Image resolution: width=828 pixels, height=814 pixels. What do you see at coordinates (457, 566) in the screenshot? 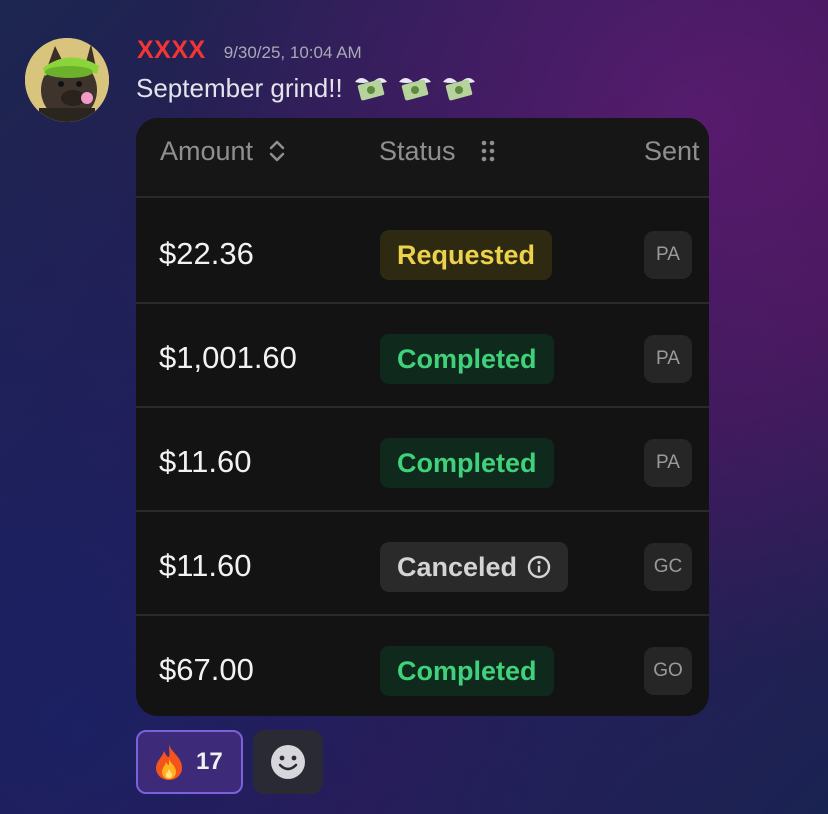
I see `status-label: Canceled` at bounding box center [457, 566].